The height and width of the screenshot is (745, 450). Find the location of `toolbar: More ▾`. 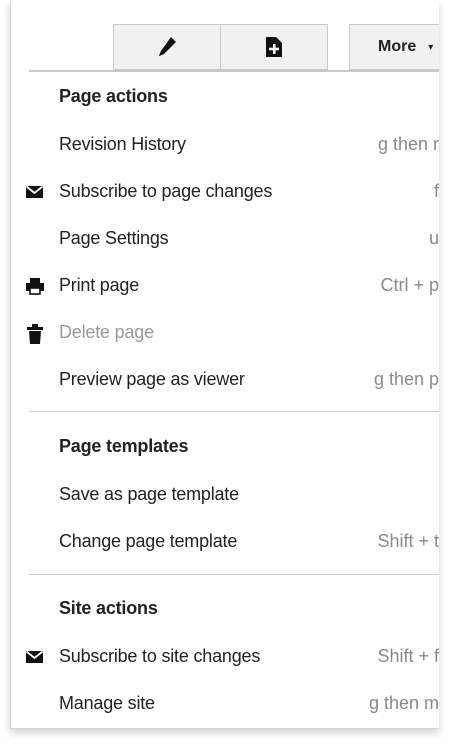

toolbar: More ▾ is located at coordinates (225, 48).